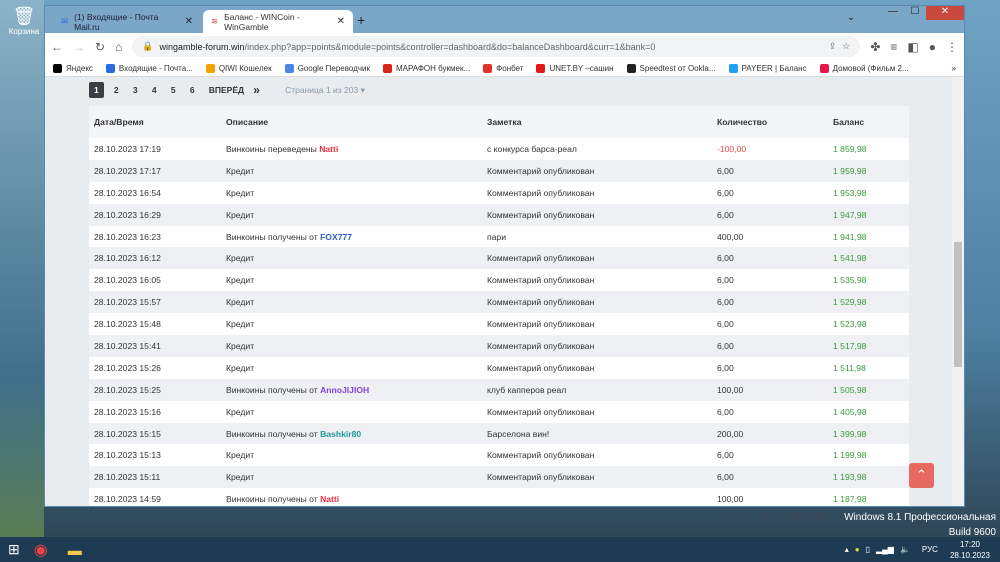 This screenshot has height=562, width=1000. I want to click on cell-note: пари, so click(597, 236).